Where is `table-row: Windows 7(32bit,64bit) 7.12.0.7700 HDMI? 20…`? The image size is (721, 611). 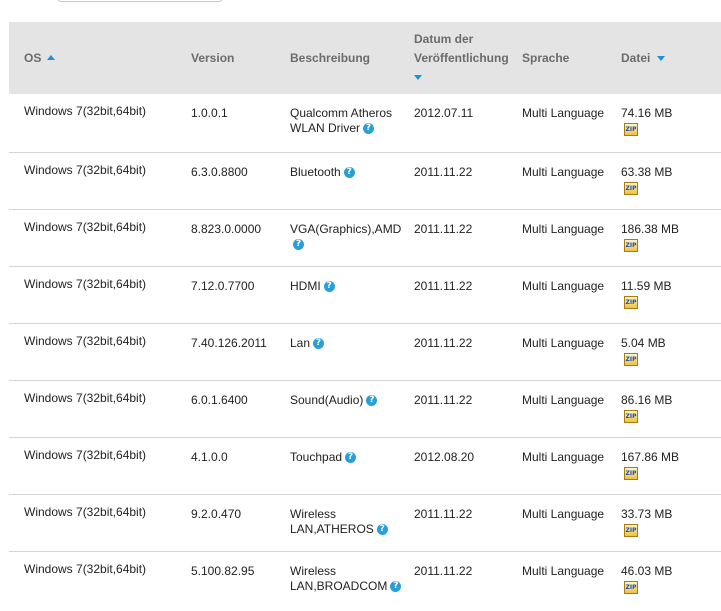 table-row: Windows 7(32bit,64bit) 7.12.0.7700 HDMI? 20… is located at coordinates (365, 295).